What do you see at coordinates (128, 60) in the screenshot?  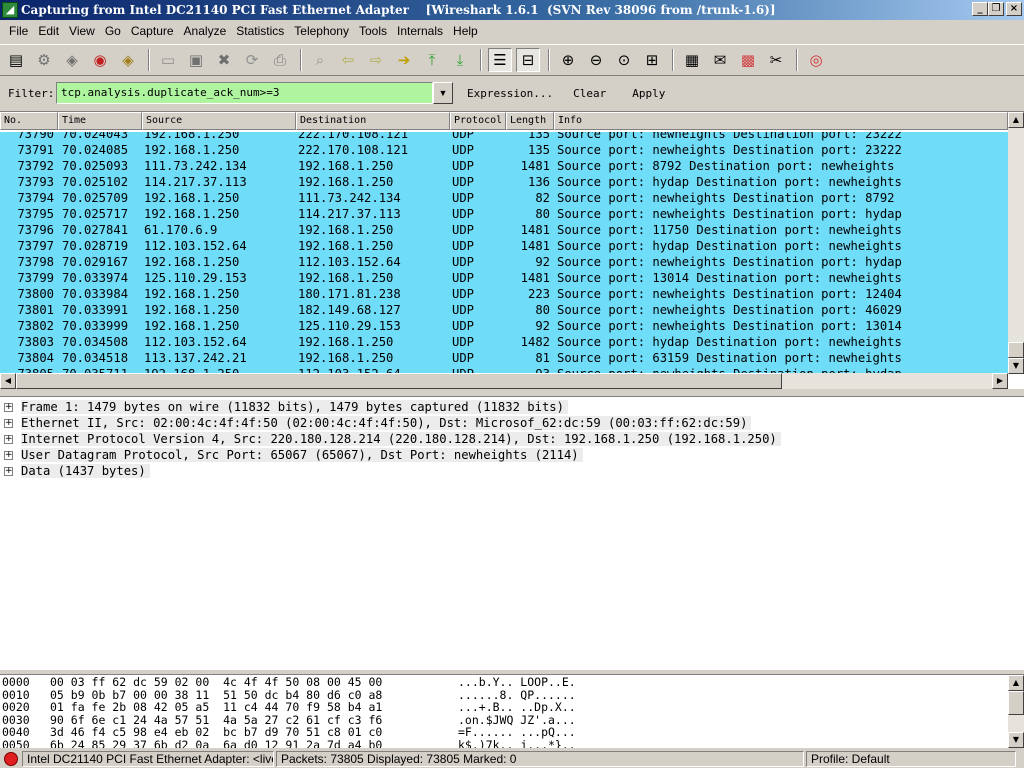 I see `restart-capture-icon: ◈` at bounding box center [128, 60].